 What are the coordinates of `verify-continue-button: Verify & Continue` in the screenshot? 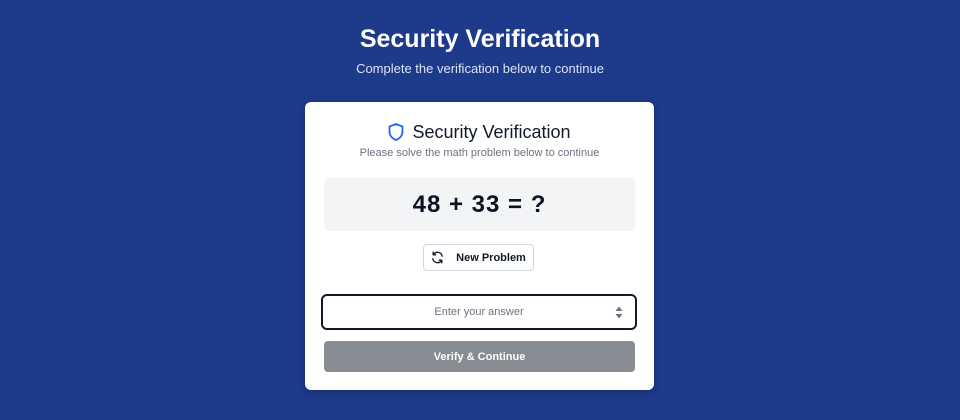 It's located at (479, 356).